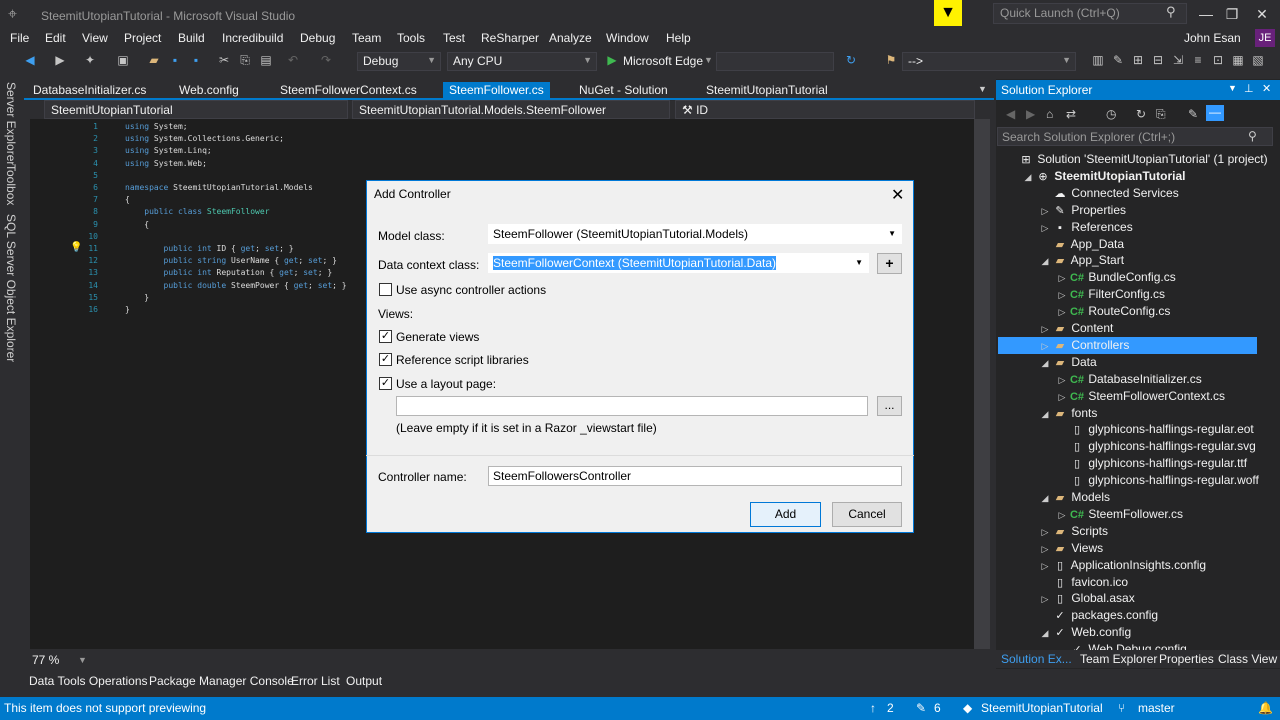 The height and width of the screenshot is (720, 1280). Describe the element at coordinates (627, 38) in the screenshot. I see `menu-window: Window` at that location.